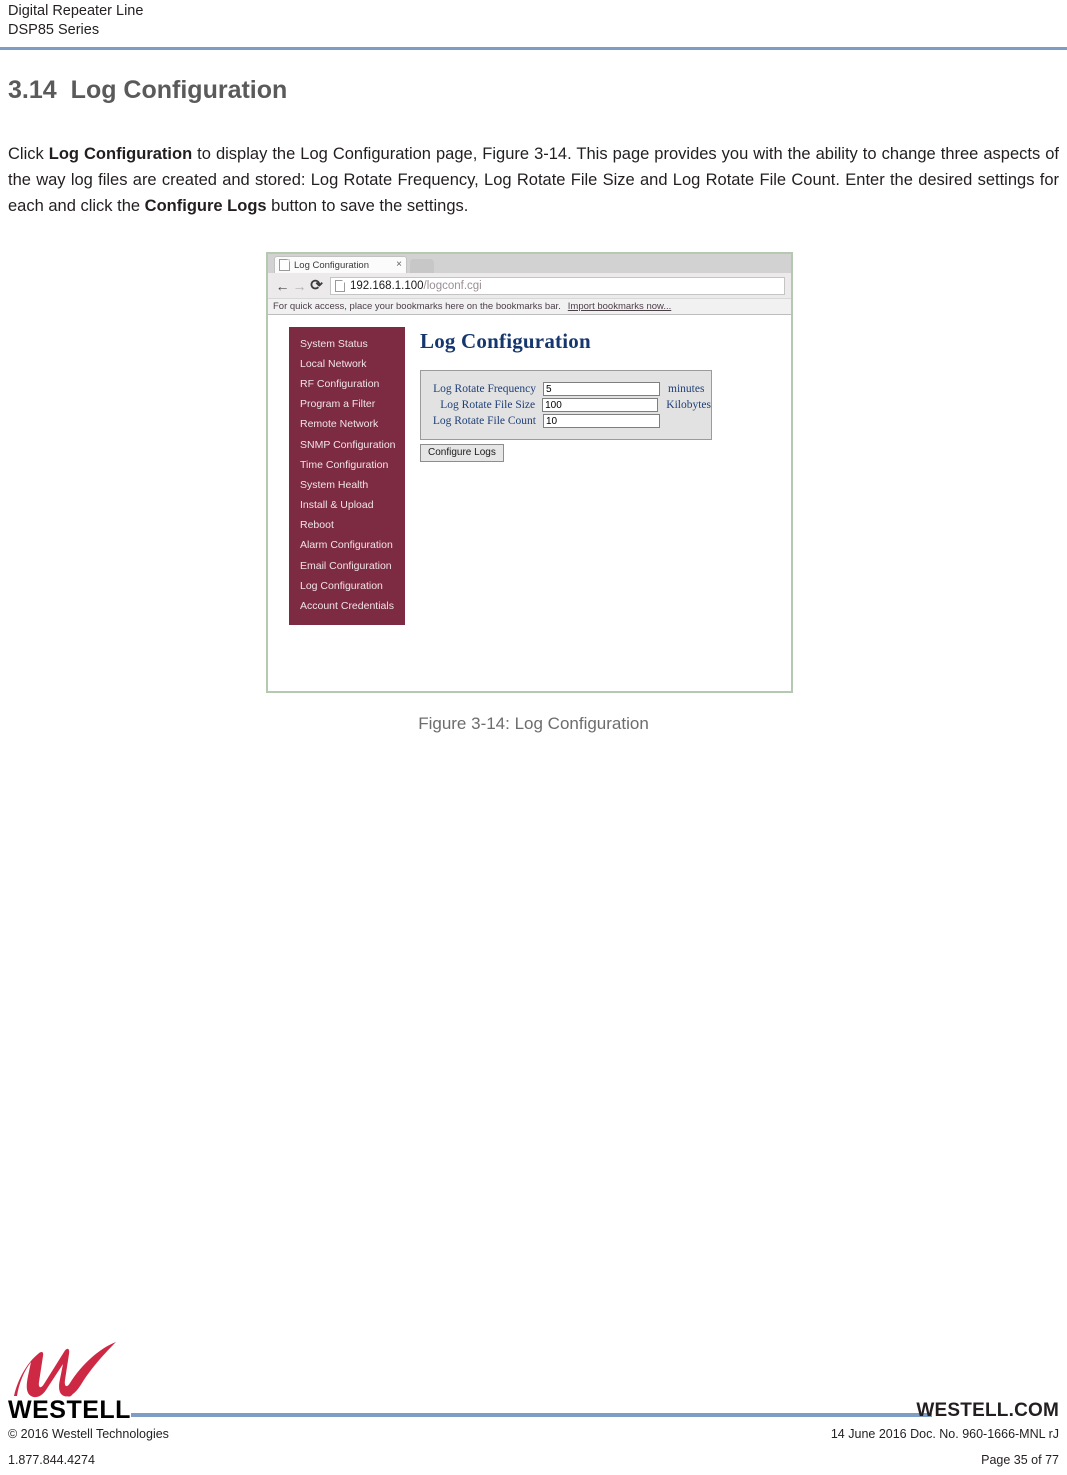 The height and width of the screenshot is (1475, 1067). I want to click on browser-navigation-bar: ← → ⟳ 192.168.1.100/logconf.cgi, so click(529, 285).